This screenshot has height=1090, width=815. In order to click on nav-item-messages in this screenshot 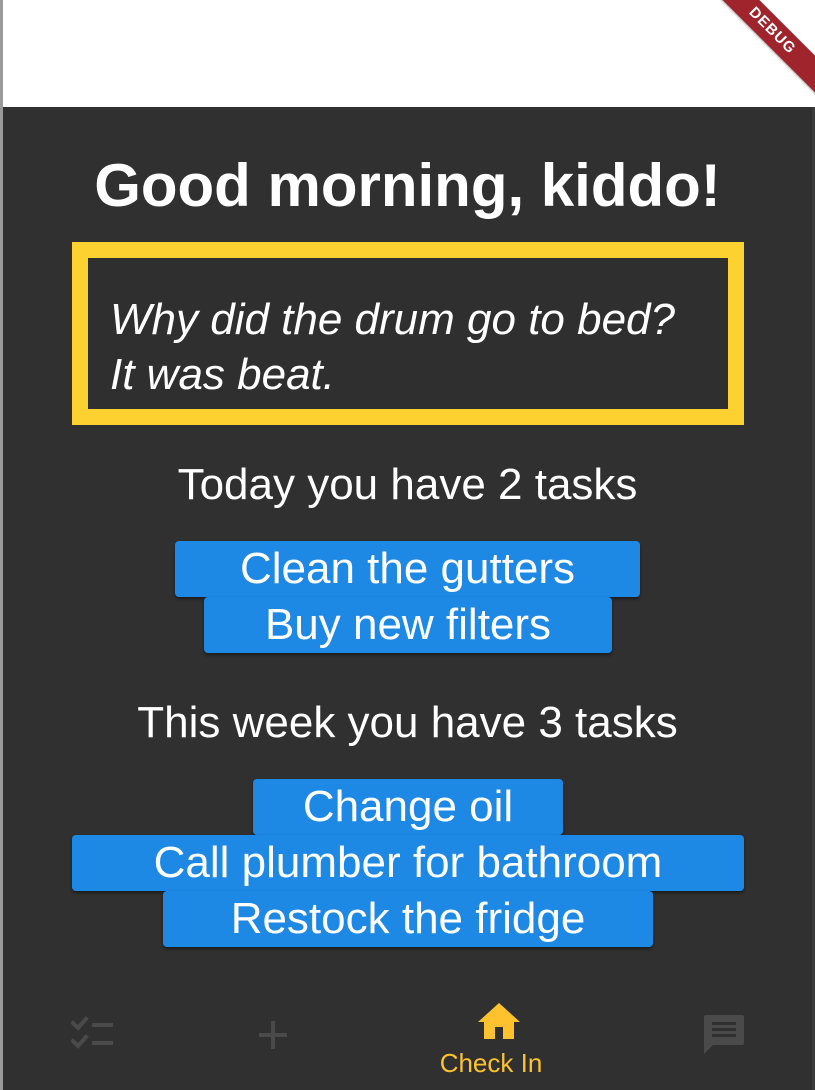, I will do `click(710, 1037)`.